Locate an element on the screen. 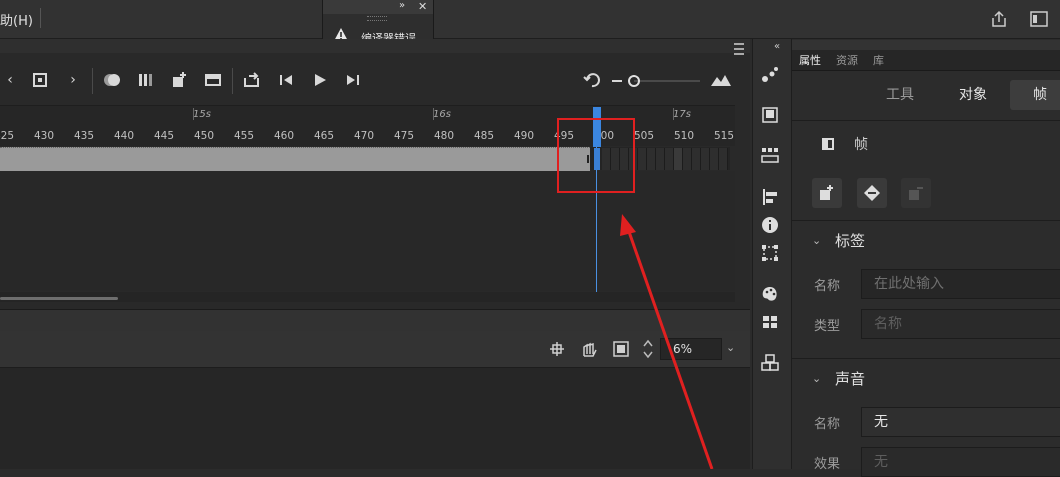 The height and width of the screenshot is (477, 1060). tab-assets: 资源 is located at coordinates (847, 60).